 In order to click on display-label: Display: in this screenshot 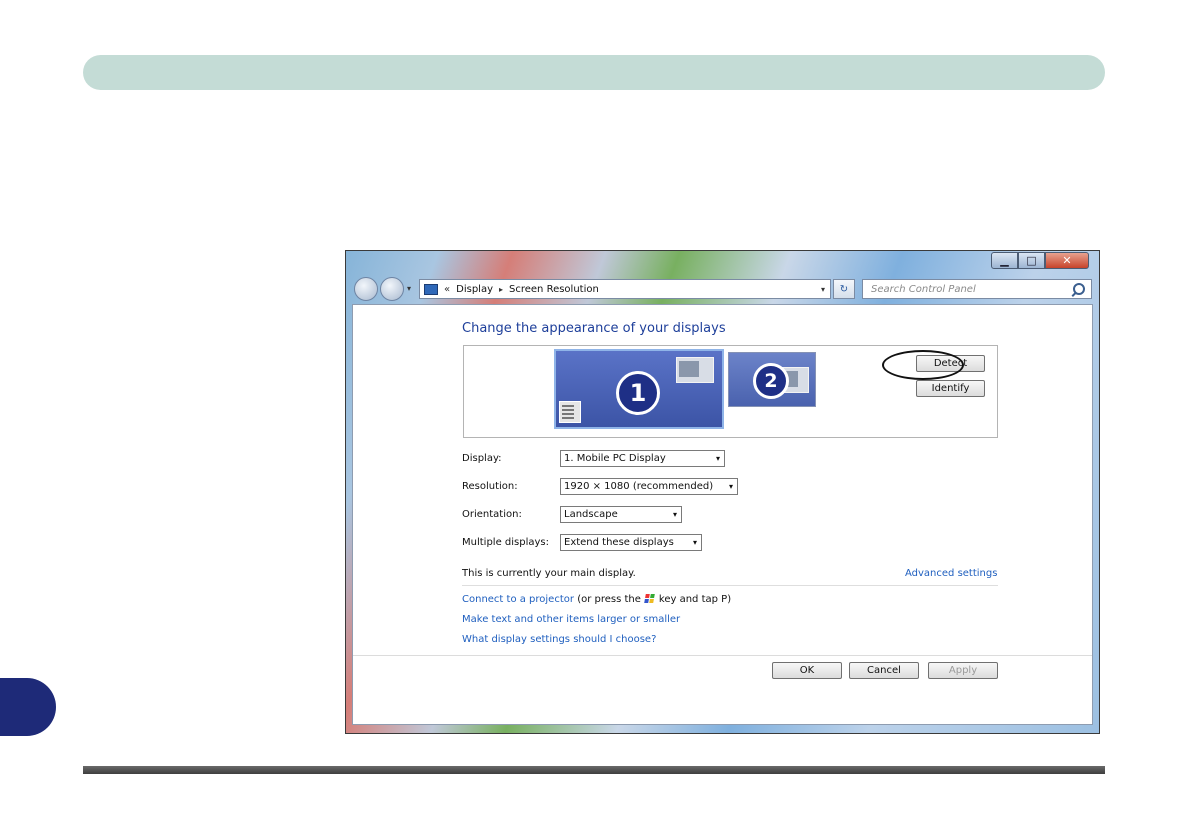, I will do `click(482, 458)`.